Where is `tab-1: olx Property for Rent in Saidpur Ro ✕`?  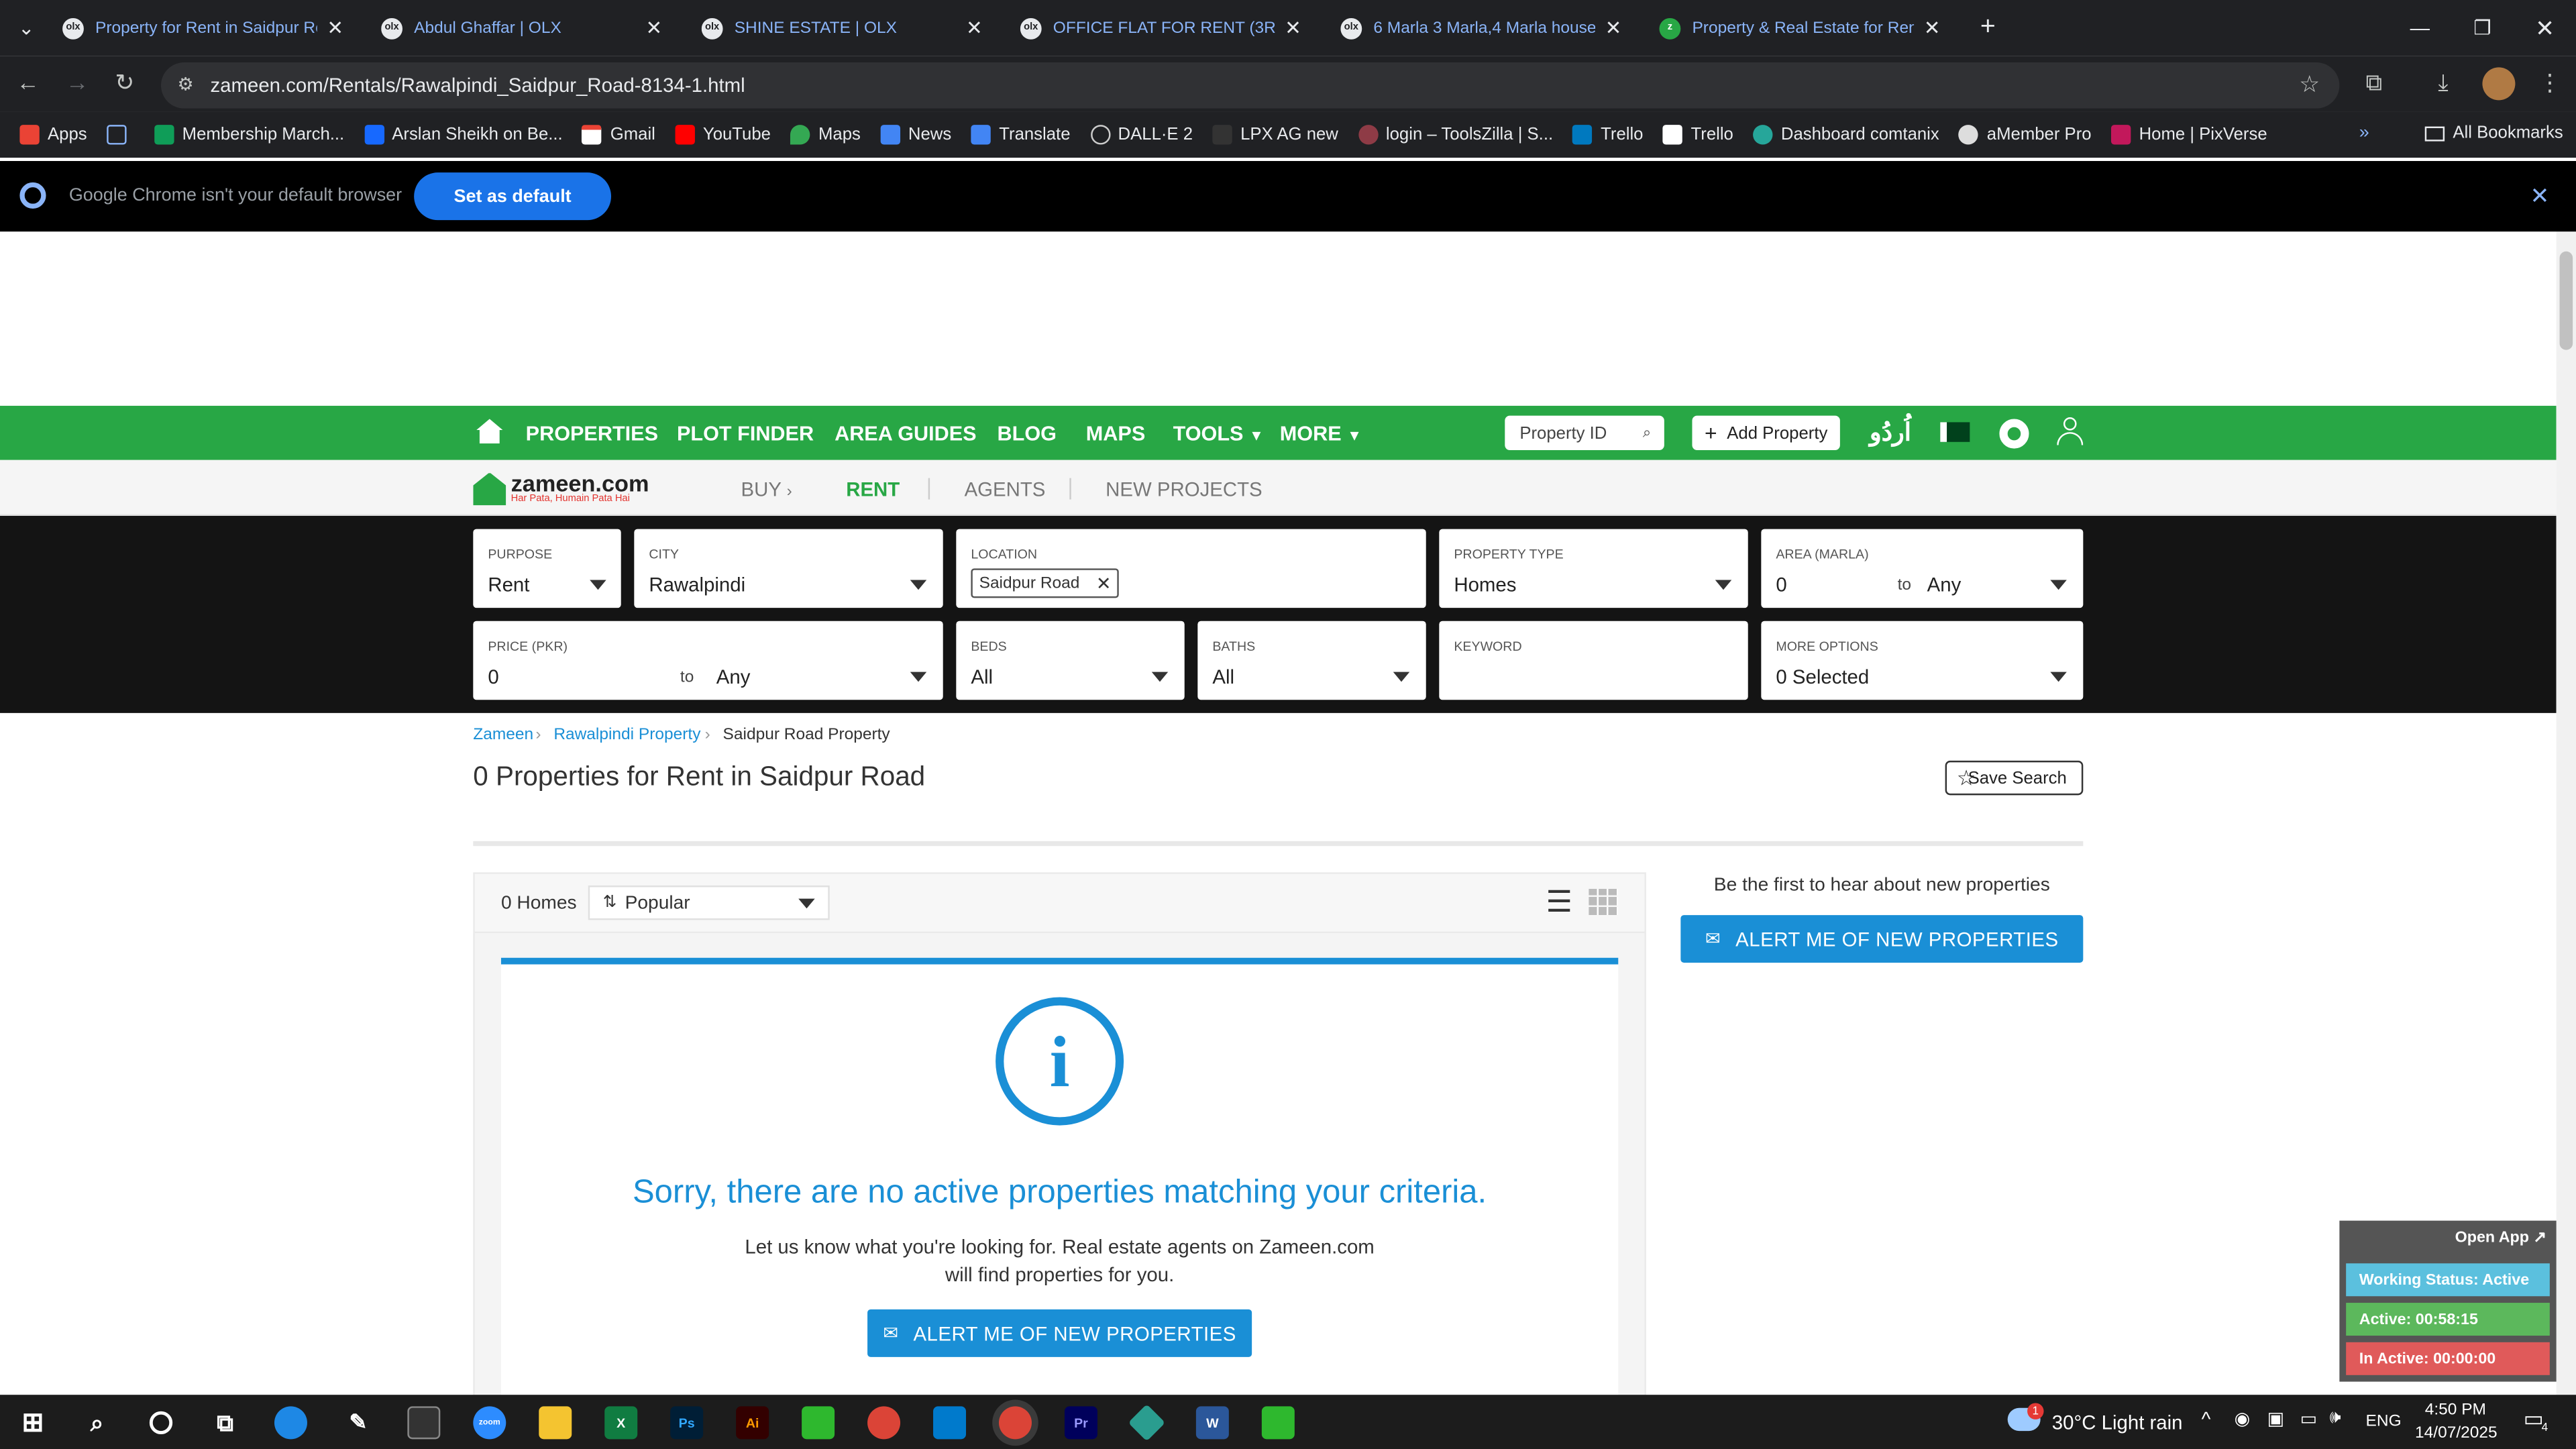 tab-1: olx Property for Rent in Saidpur Ro ✕ is located at coordinates (202, 28).